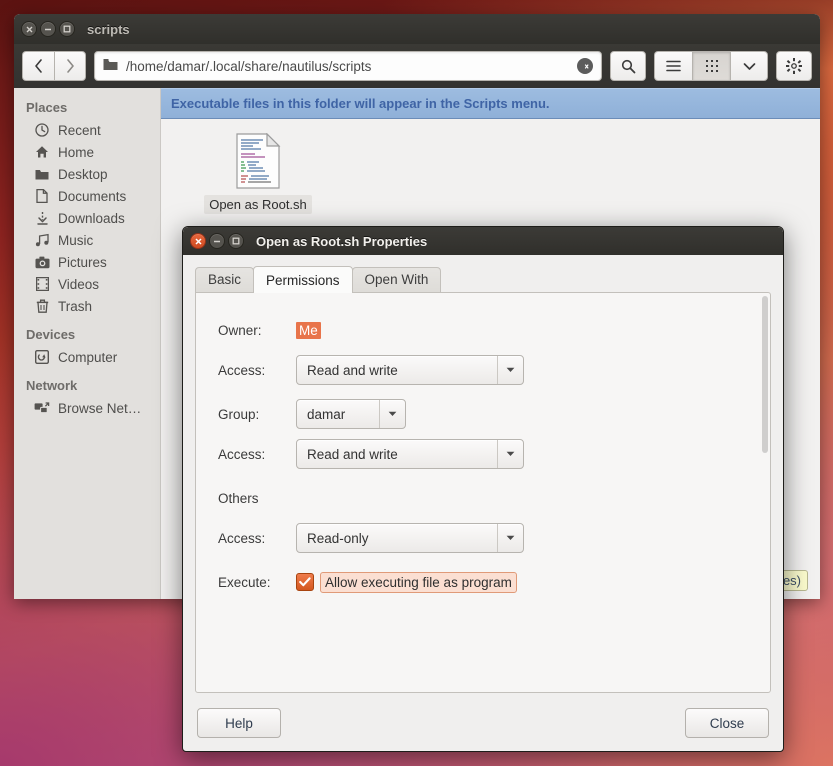 The height and width of the screenshot is (766, 833). Describe the element at coordinates (494, 414) in the screenshot. I see `group-row: Group: damar` at that location.